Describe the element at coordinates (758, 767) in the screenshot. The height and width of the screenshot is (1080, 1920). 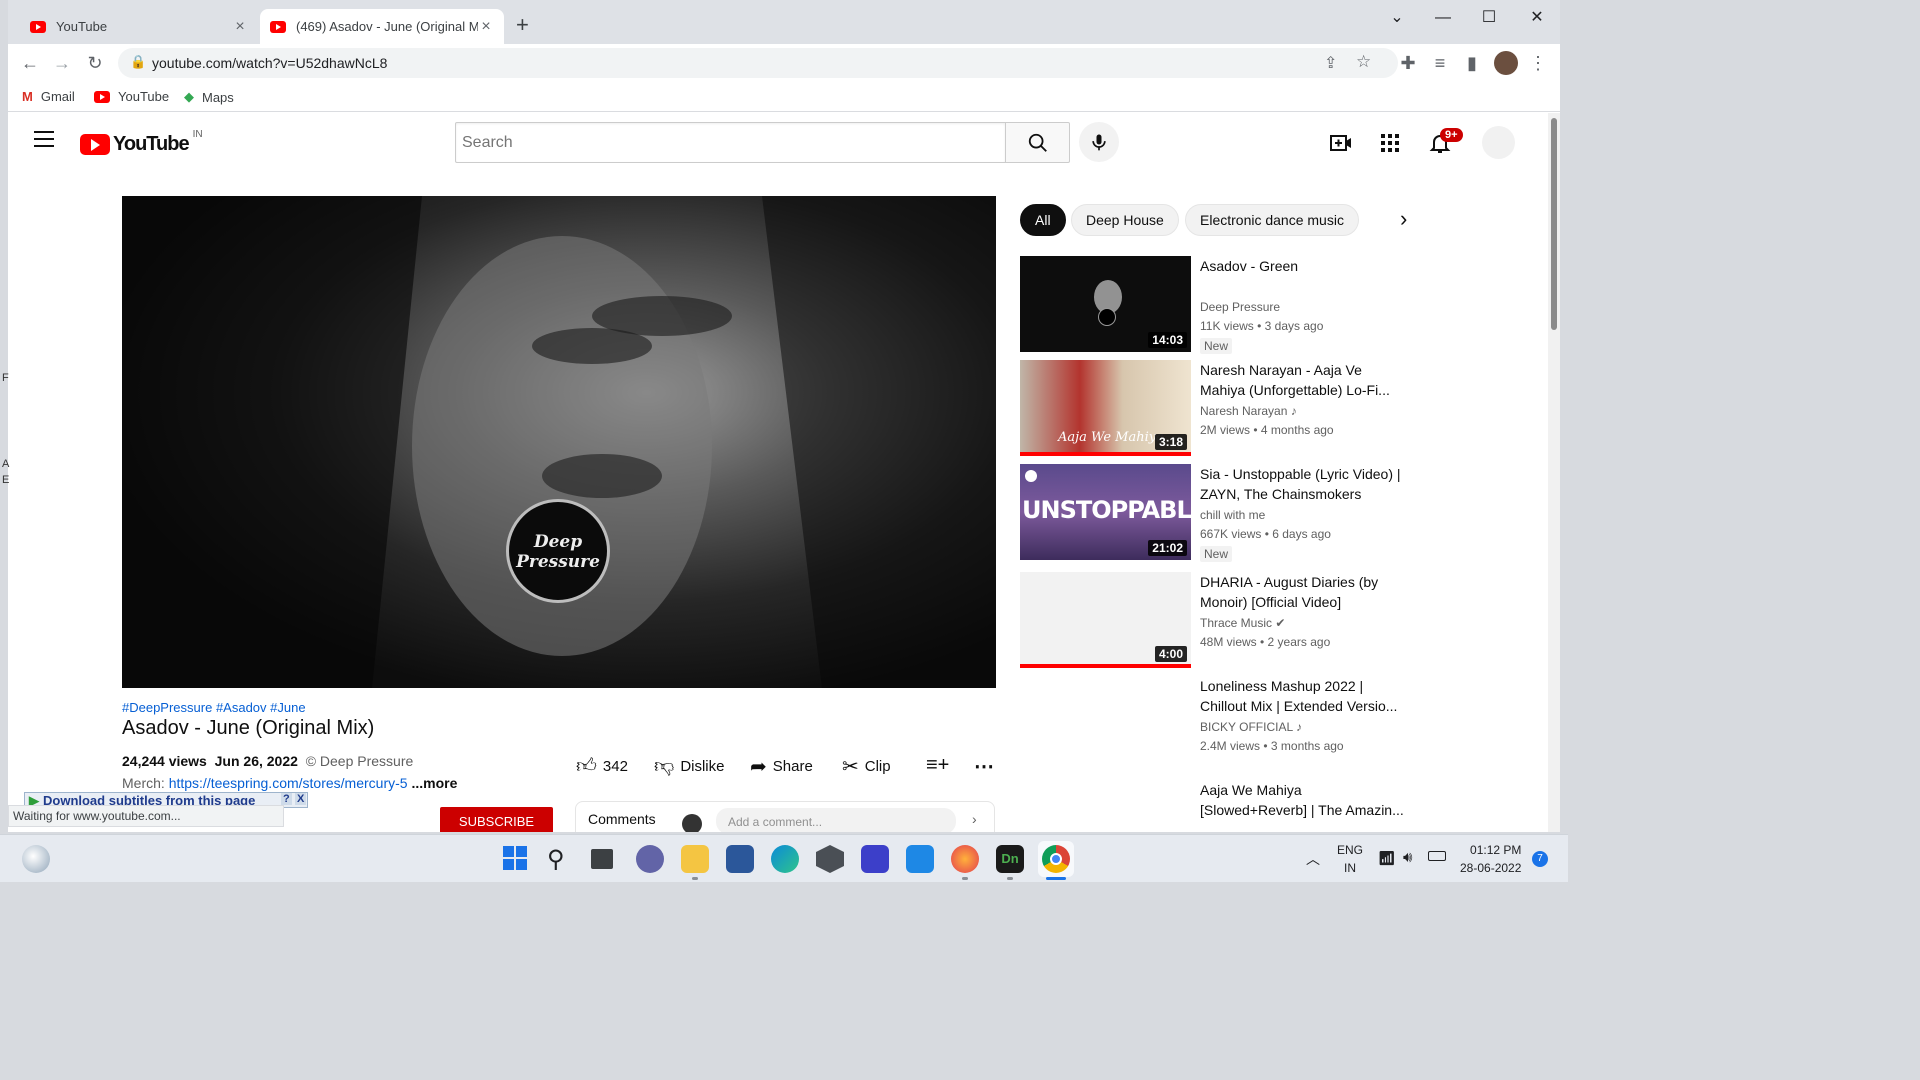
I see `share-icon: ➦` at that location.